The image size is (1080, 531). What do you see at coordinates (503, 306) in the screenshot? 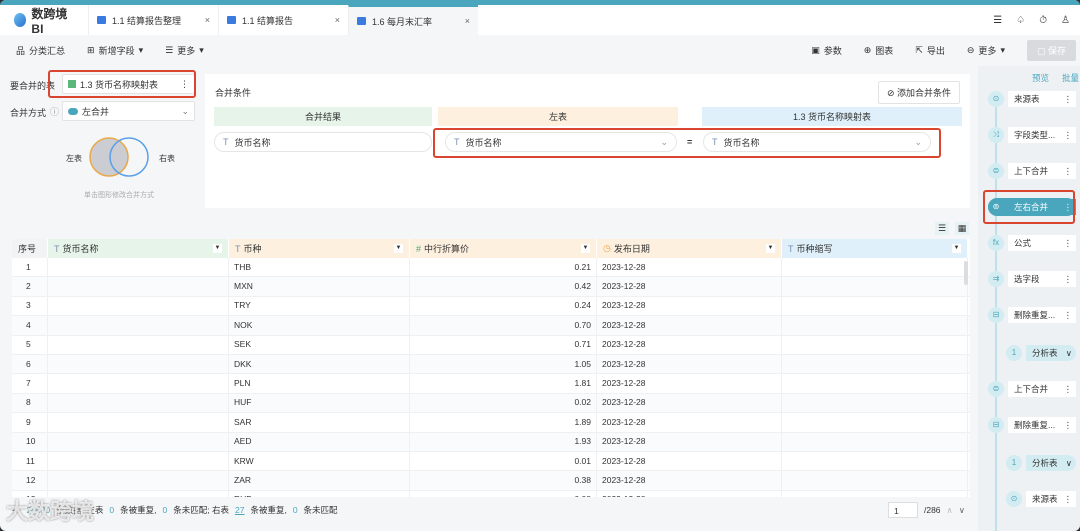
I see `table-cell: 0.24` at bounding box center [503, 306].